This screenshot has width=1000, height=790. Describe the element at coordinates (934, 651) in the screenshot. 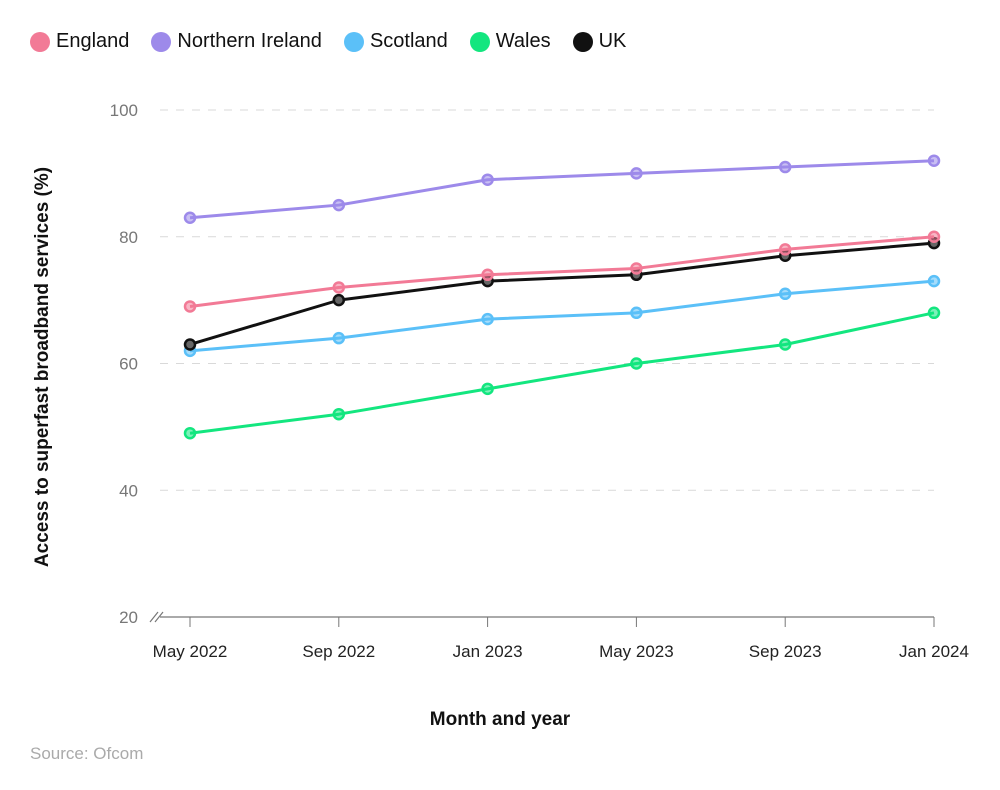

I see `x-tick-label: Jan 2024` at that location.